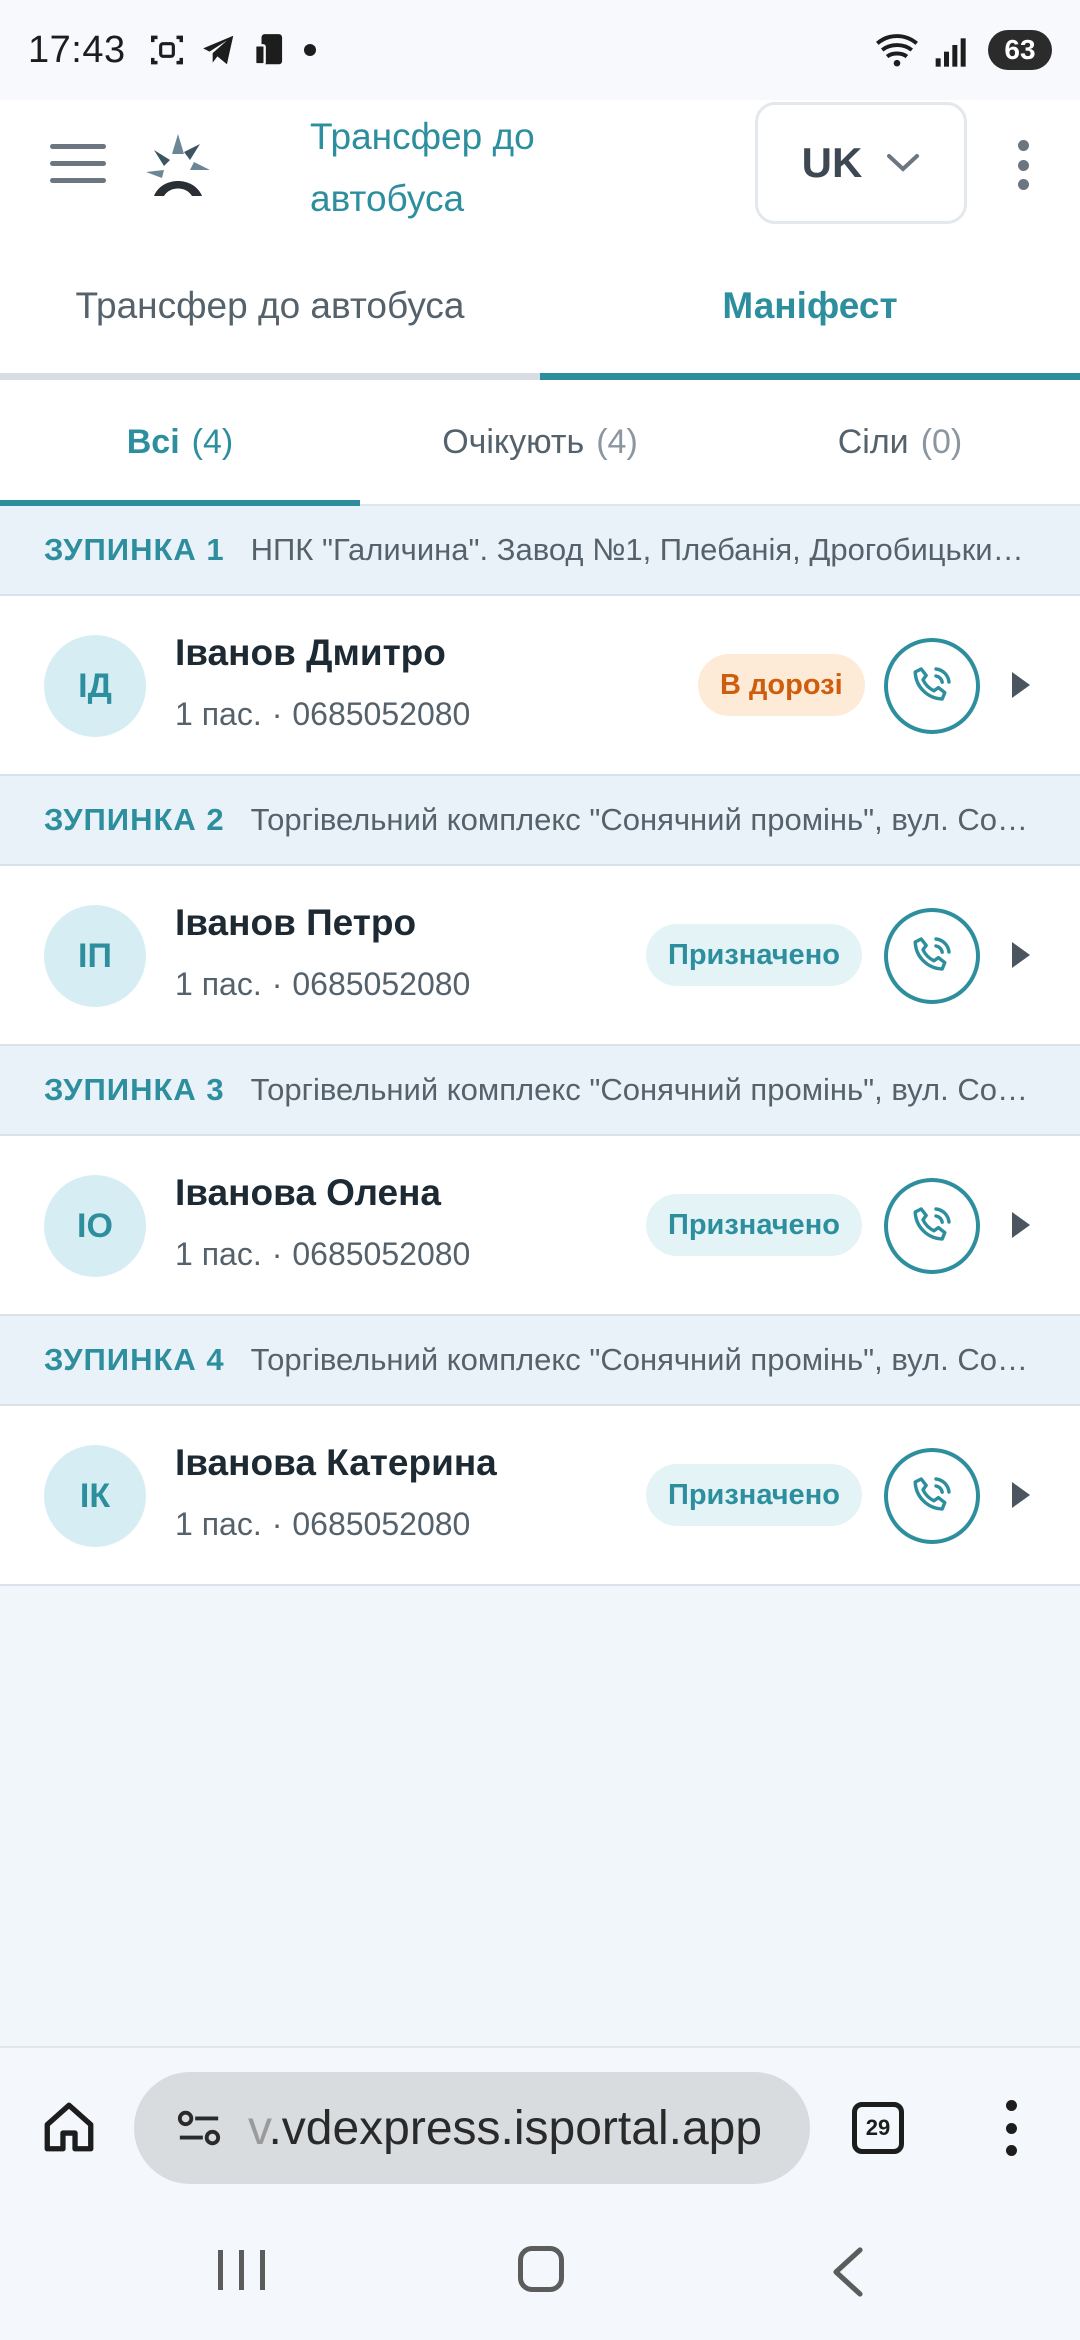 The width and height of the screenshot is (1080, 2340). I want to click on screenshot-icon, so click(166, 50).